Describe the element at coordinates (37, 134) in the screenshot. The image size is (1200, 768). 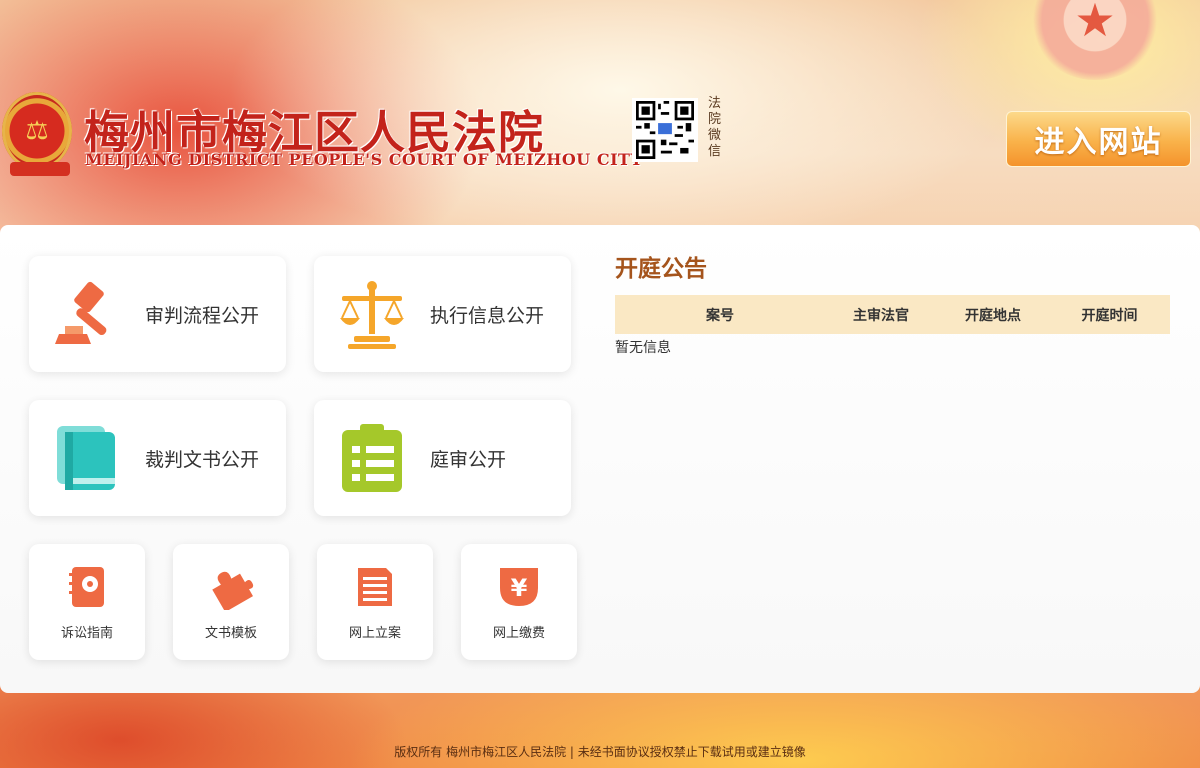
I see `court-emblem-icon: ⚖` at that location.